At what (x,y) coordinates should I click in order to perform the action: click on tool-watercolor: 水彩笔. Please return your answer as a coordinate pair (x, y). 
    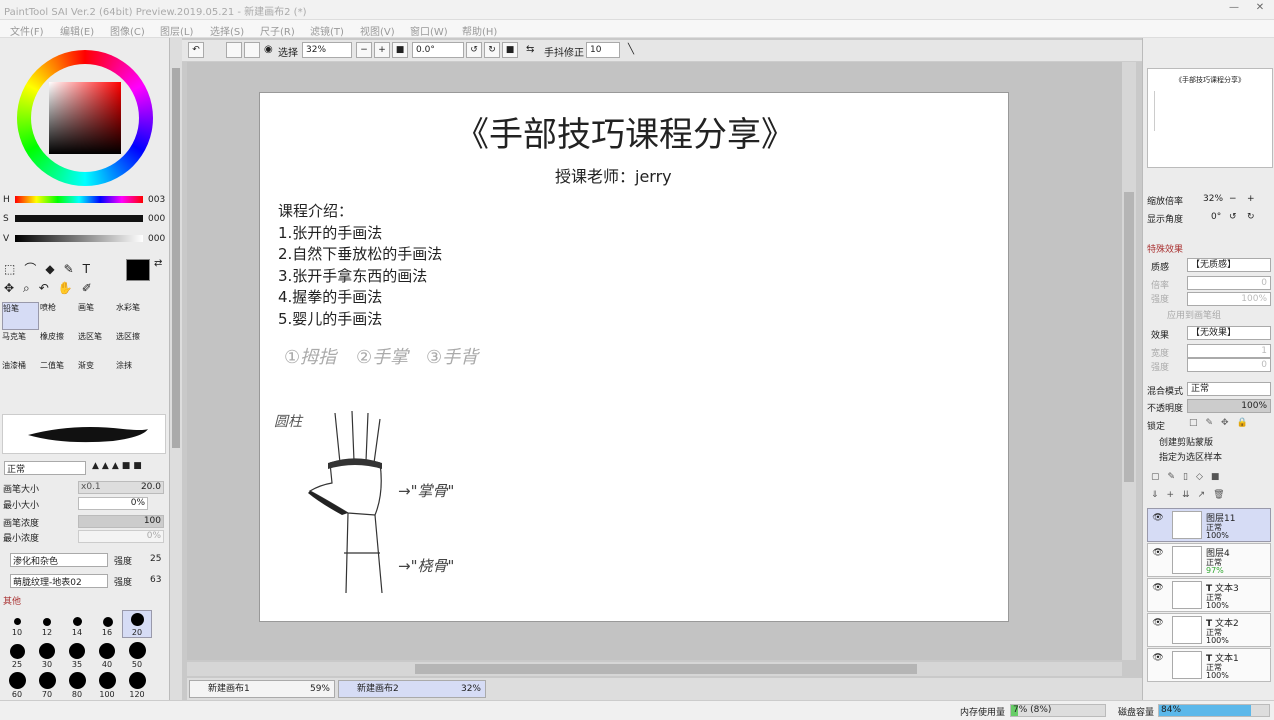
    Looking at the image, I should click on (134, 316).